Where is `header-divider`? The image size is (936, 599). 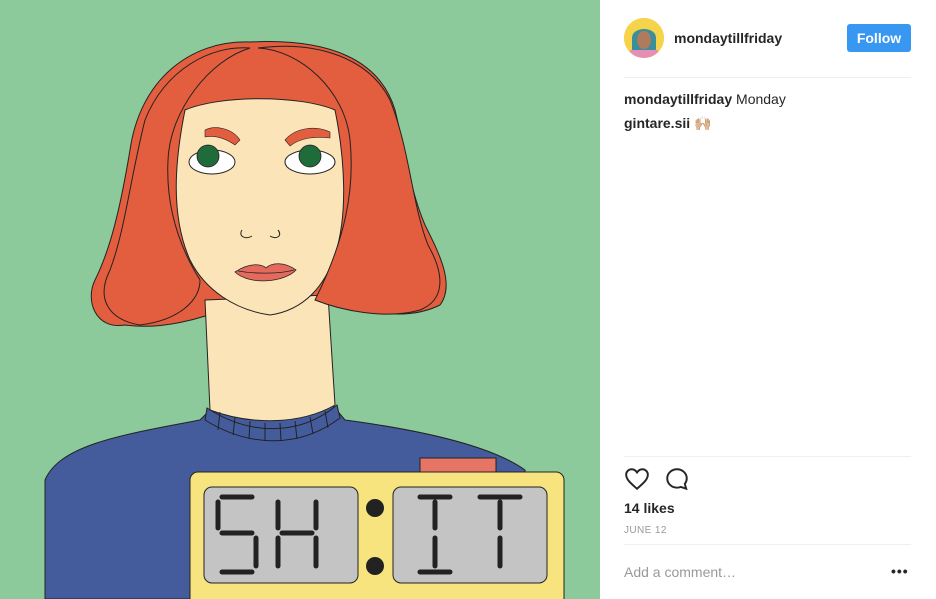
header-divider is located at coordinates (767, 77).